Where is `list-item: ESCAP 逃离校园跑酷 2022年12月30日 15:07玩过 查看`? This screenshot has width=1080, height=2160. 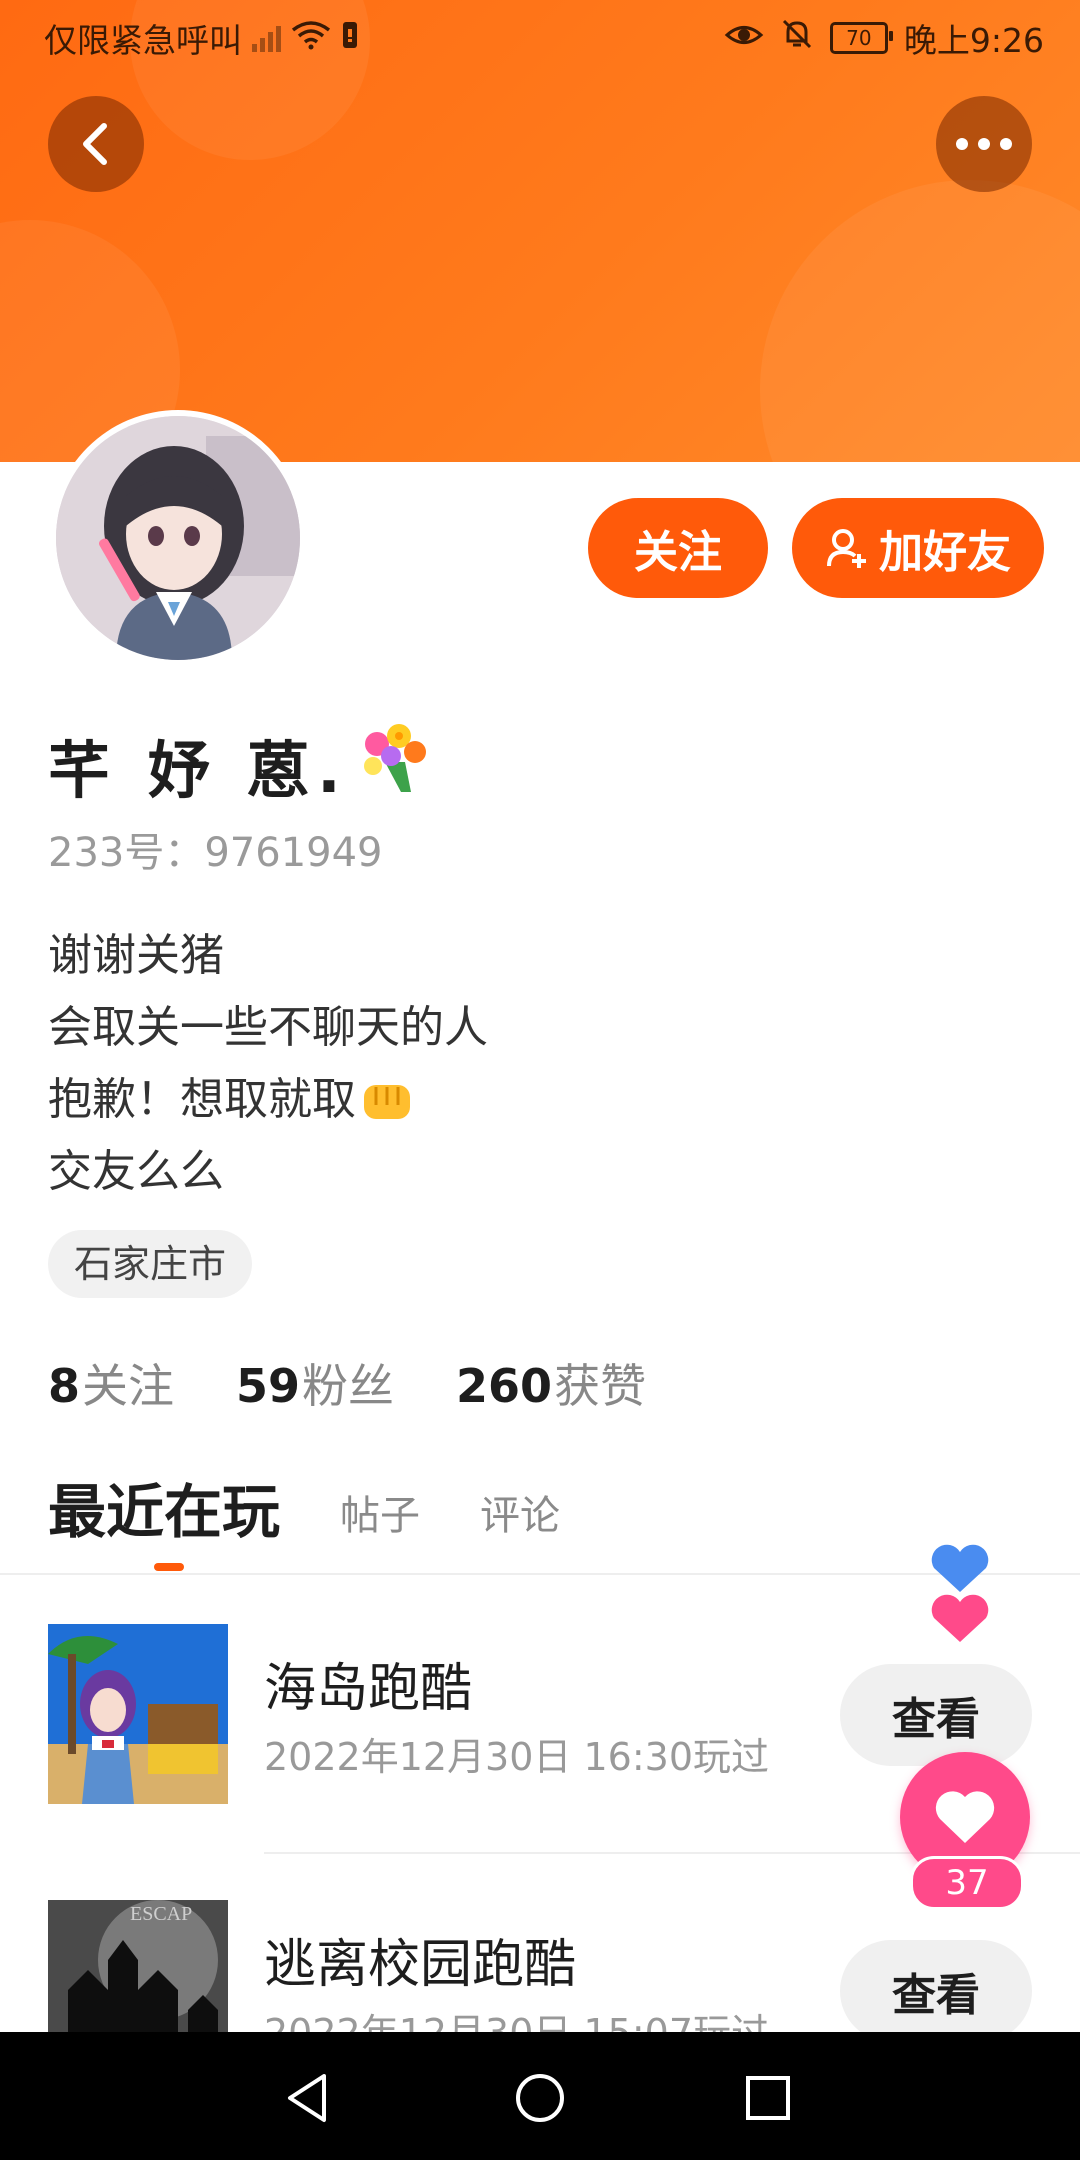
list-item: ESCAP 逃离校园跑酷 2022年12月30日 15:07玩过 查看 is located at coordinates (564, 1966).